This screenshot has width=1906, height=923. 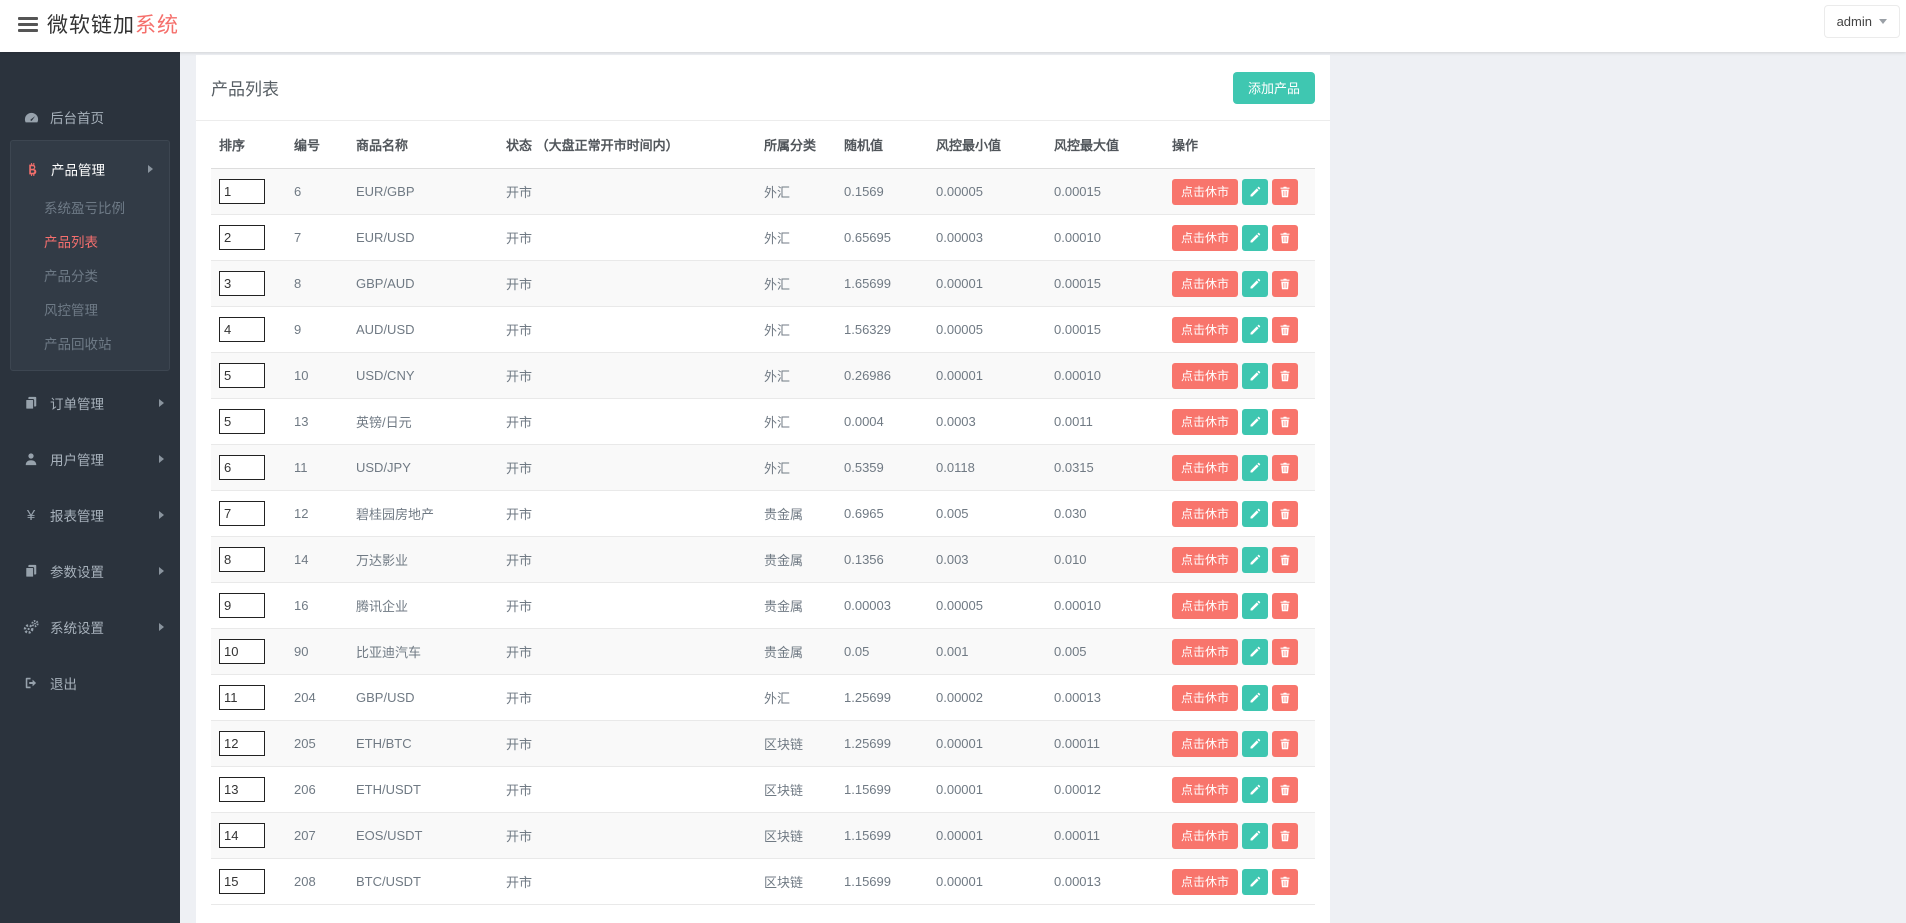 I want to click on sidebar-item-params: 参数设置, so click(x=90, y=571).